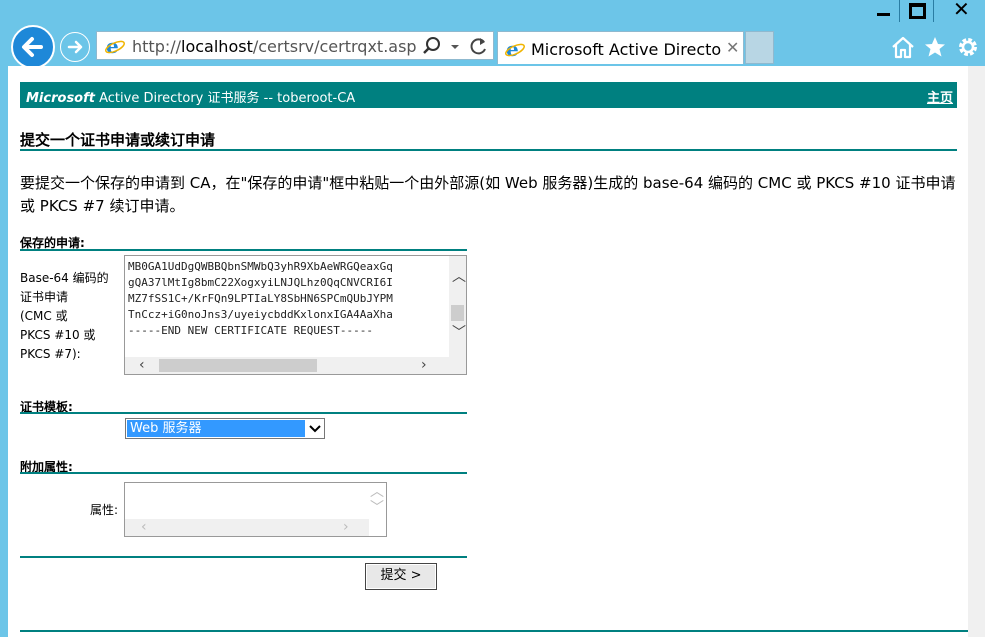 The height and width of the screenshot is (637, 985). What do you see at coordinates (401, 576) in the screenshot?
I see `submit-button: 提交 >` at bounding box center [401, 576].